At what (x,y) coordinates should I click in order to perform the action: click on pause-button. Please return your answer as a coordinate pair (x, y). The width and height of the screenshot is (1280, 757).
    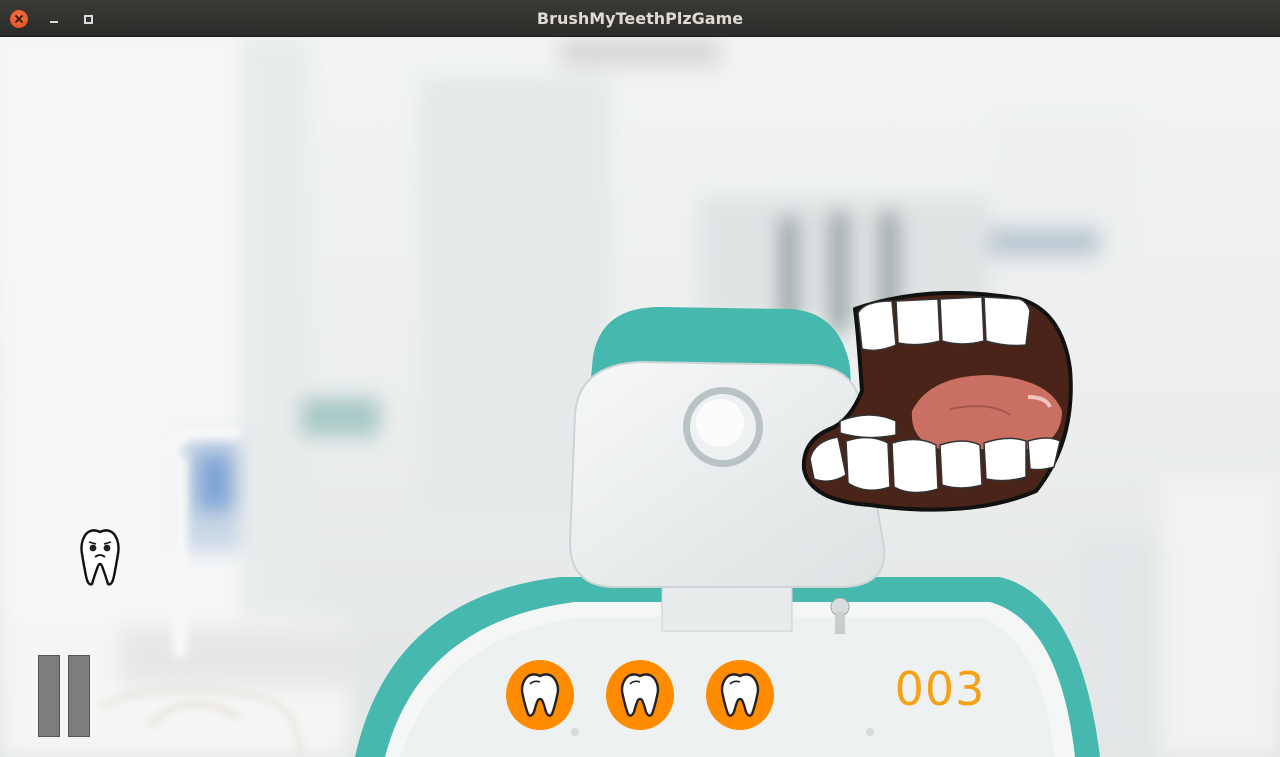
    Looking at the image, I should click on (64, 696).